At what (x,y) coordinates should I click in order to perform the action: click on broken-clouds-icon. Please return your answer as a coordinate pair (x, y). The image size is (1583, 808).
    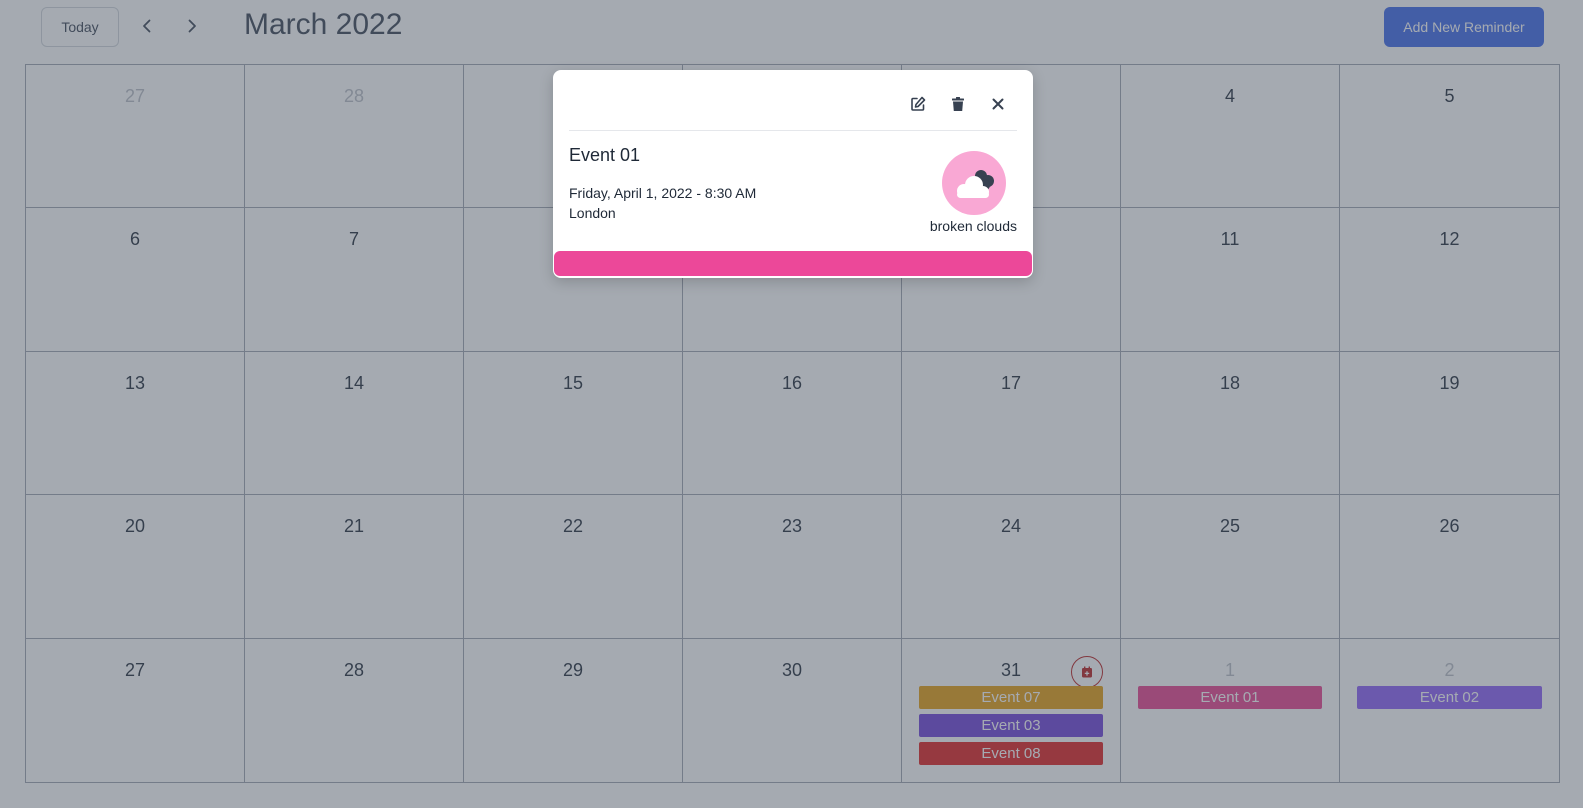
    Looking at the image, I should click on (975, 184).